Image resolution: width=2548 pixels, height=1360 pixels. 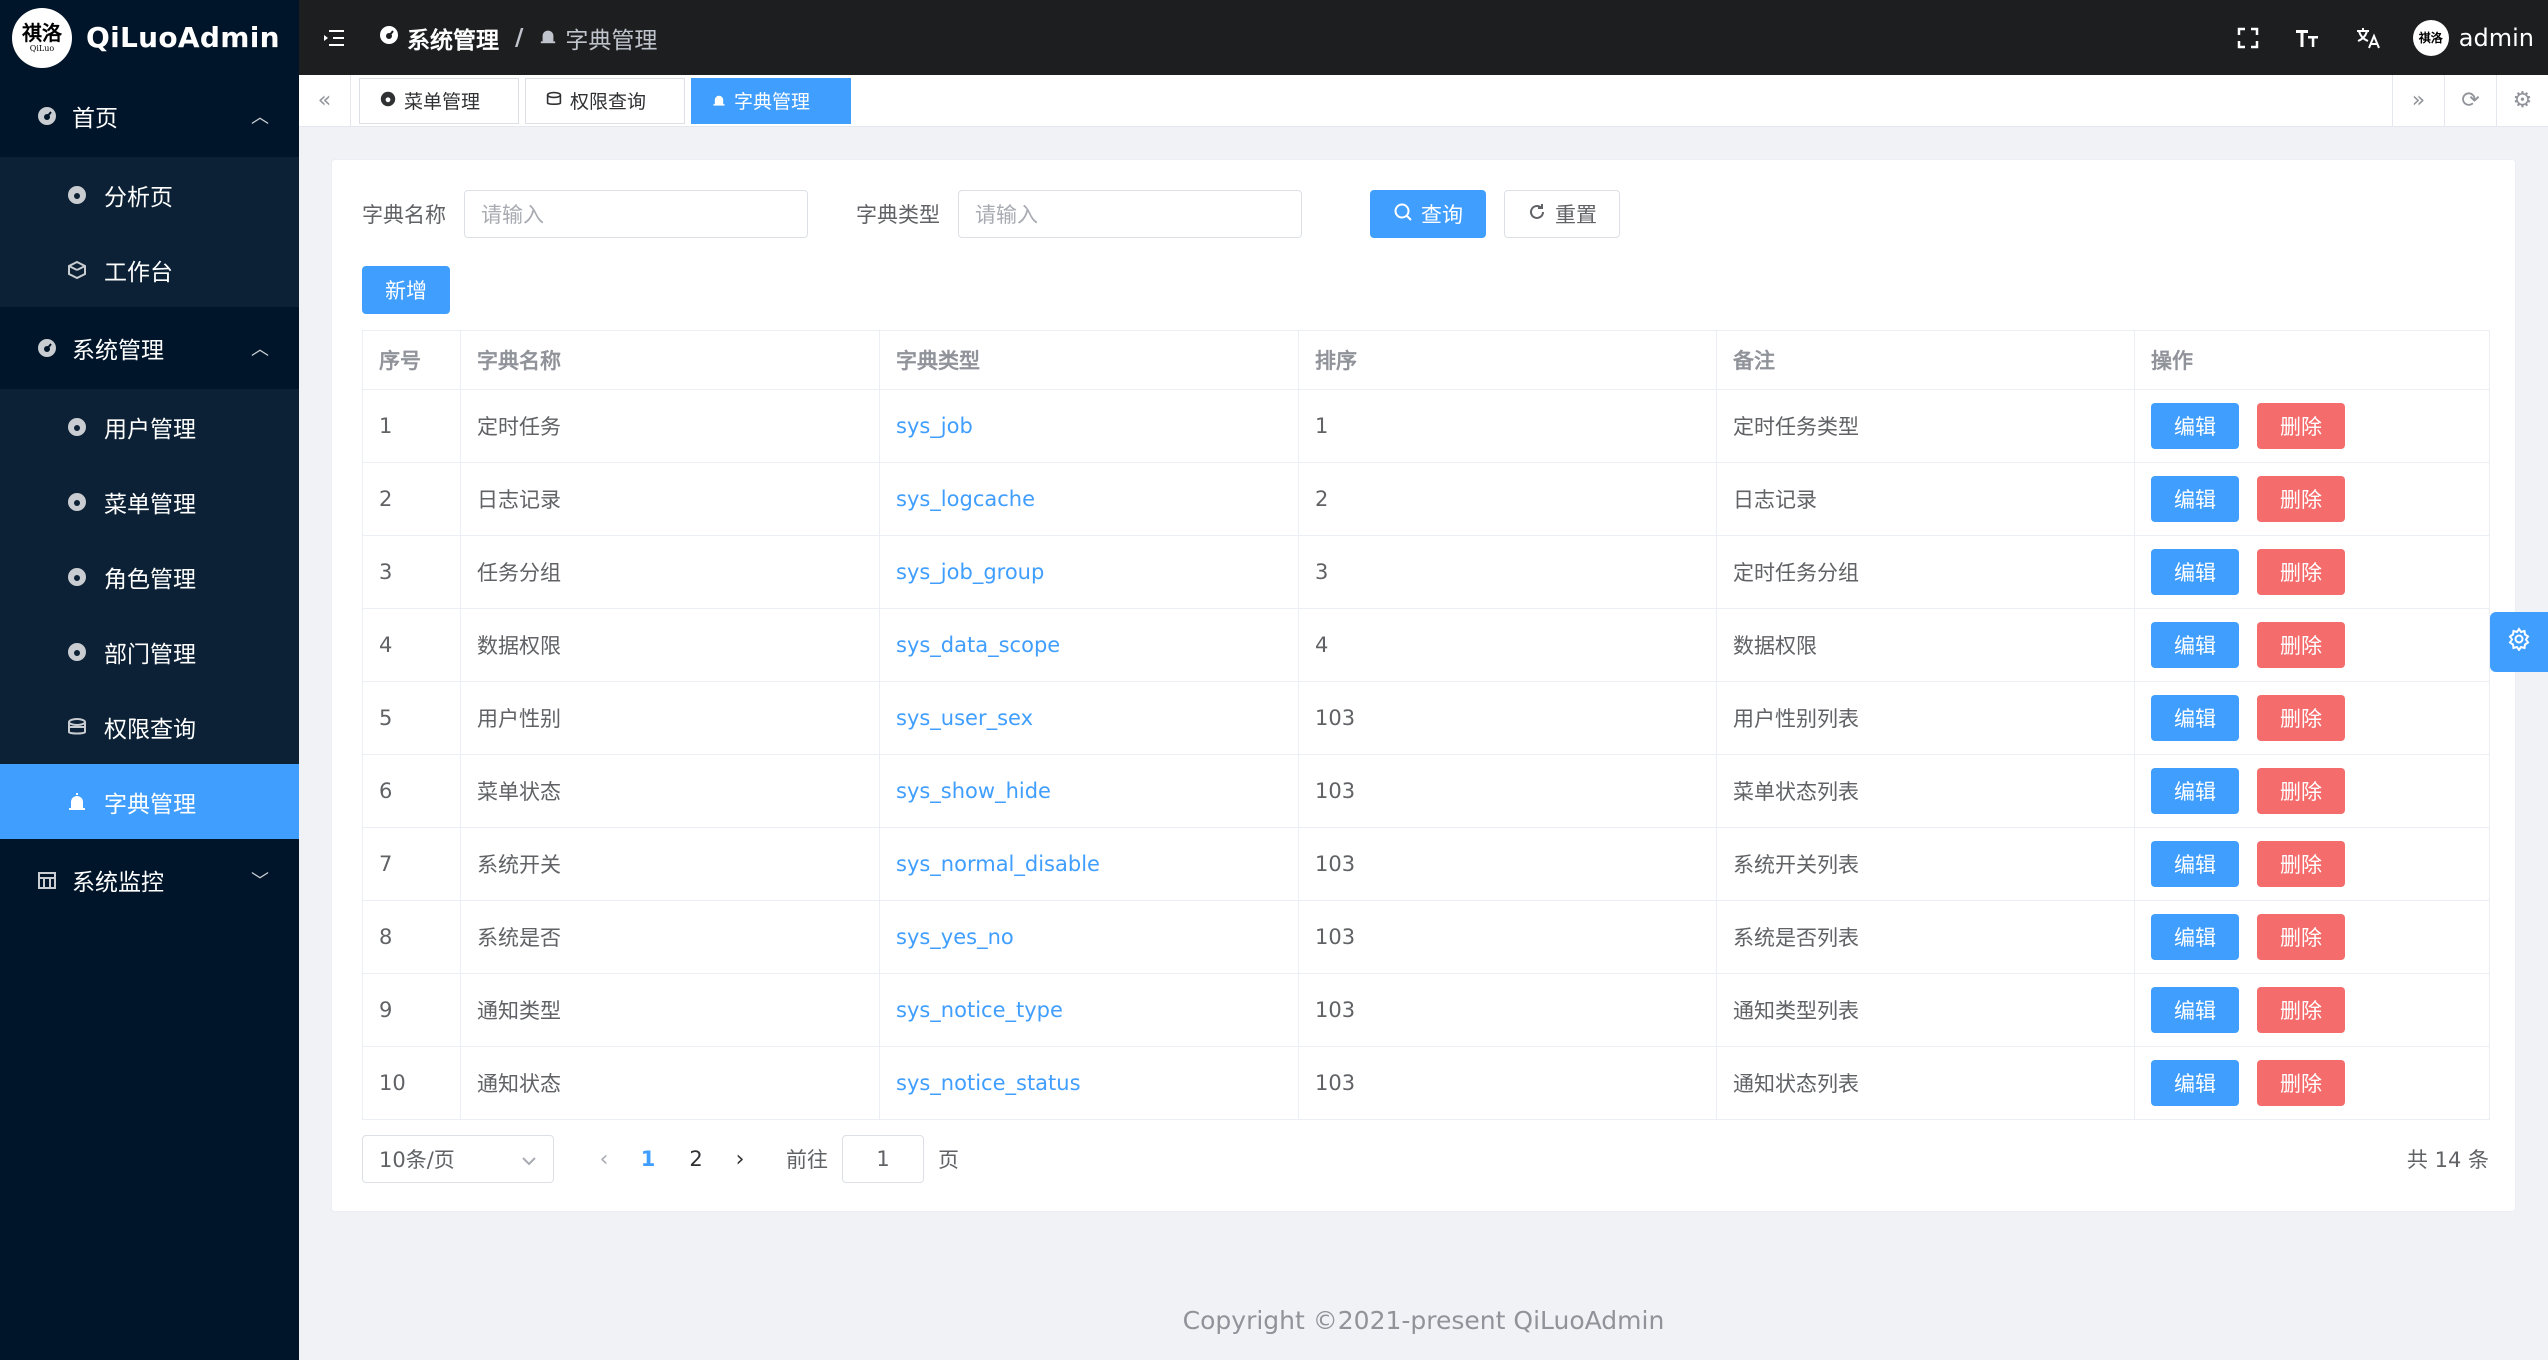 I want to click on prev-page-icon: ‹, so click(x=604, y=1159).